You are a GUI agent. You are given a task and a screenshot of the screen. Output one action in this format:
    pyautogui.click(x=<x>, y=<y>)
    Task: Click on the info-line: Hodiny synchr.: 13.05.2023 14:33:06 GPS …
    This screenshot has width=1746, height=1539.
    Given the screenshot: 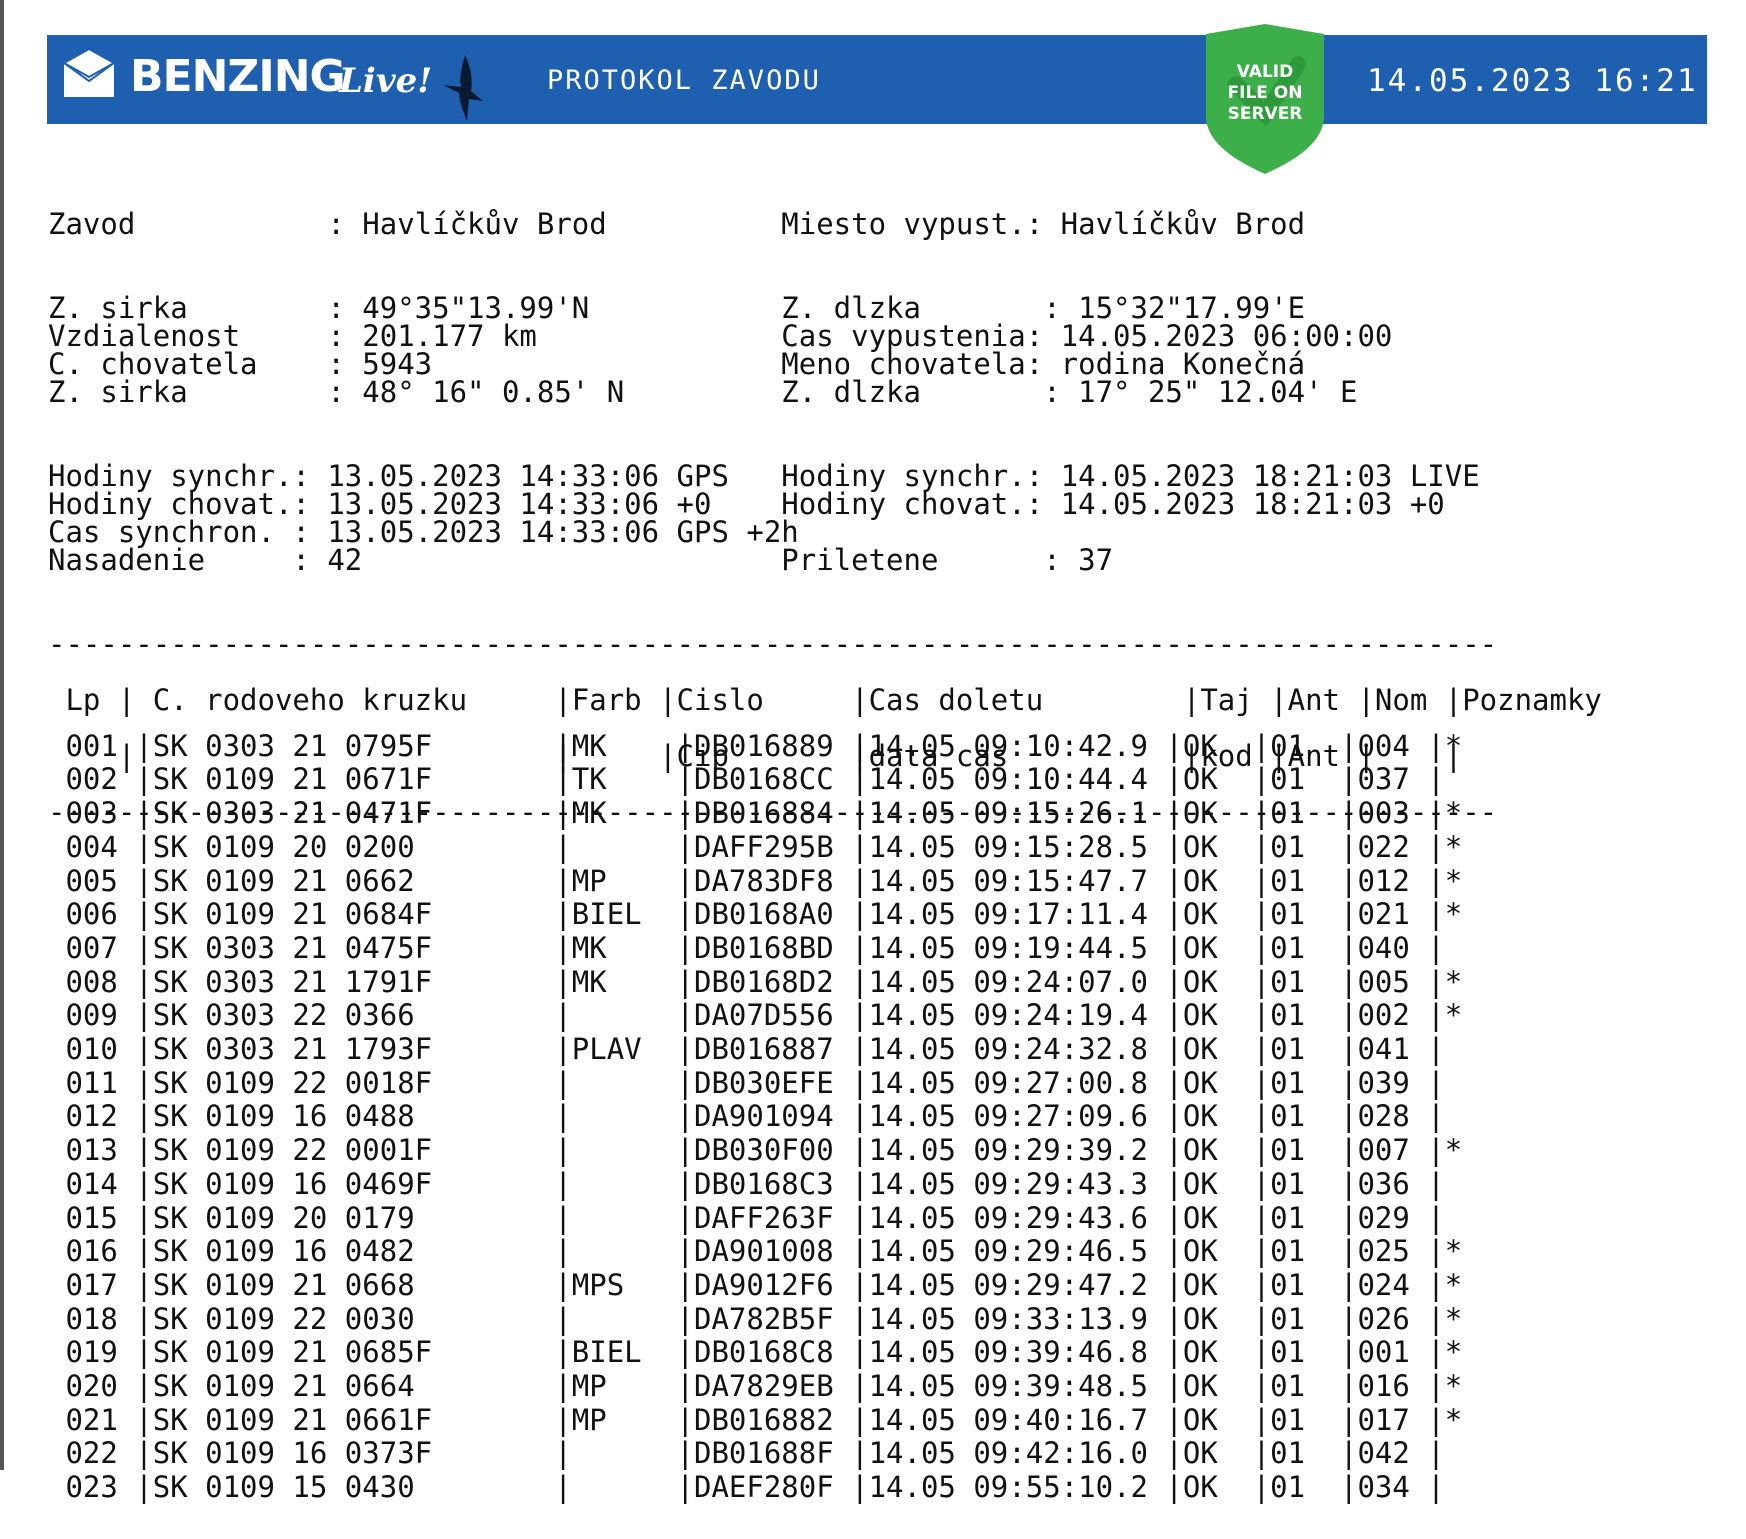 What is the action you would take?
    pyautogui.click(x=764, y=476)
    